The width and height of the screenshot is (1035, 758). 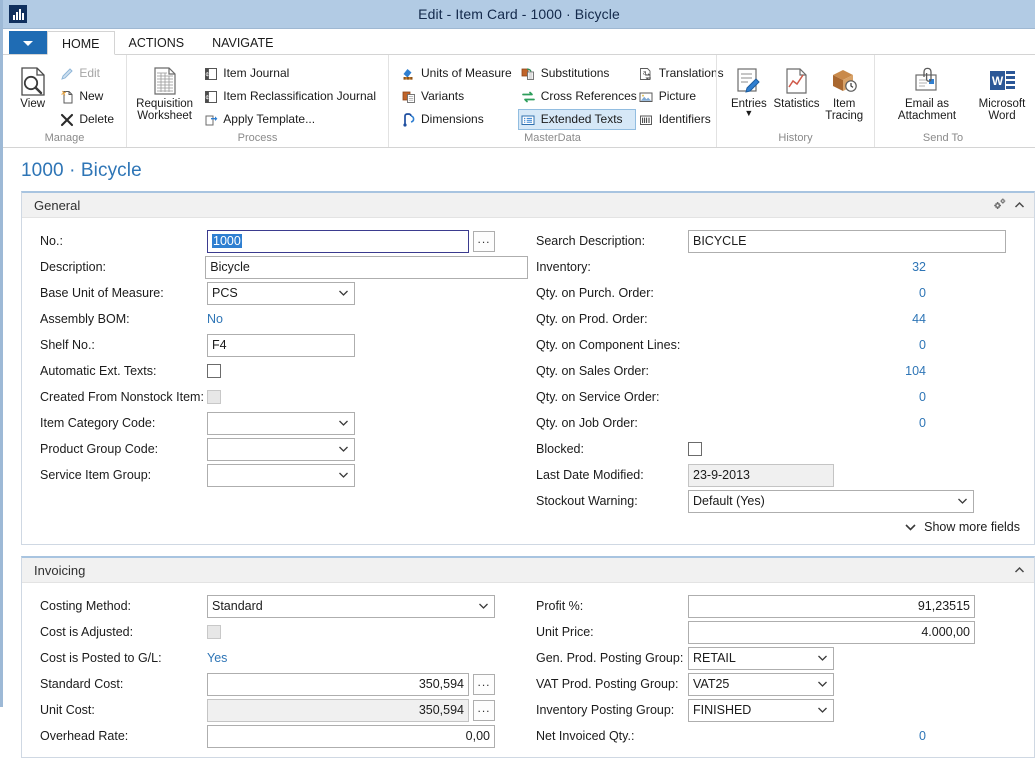 What do you see at coordinates (291, 73) in the screenshot?
I see `item-journal-button: ¢ Item Journal` at bounding box center [291, 73].